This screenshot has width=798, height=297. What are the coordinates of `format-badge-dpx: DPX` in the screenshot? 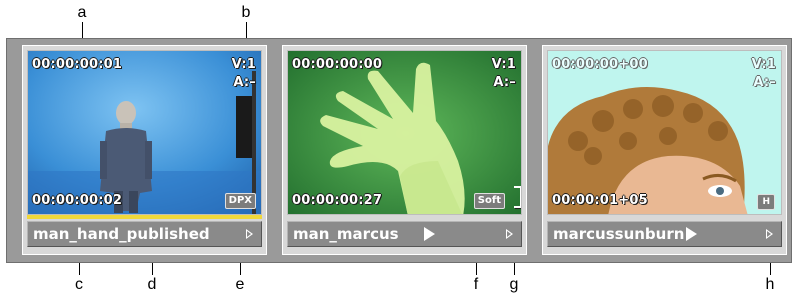 It's located at (240, 201).